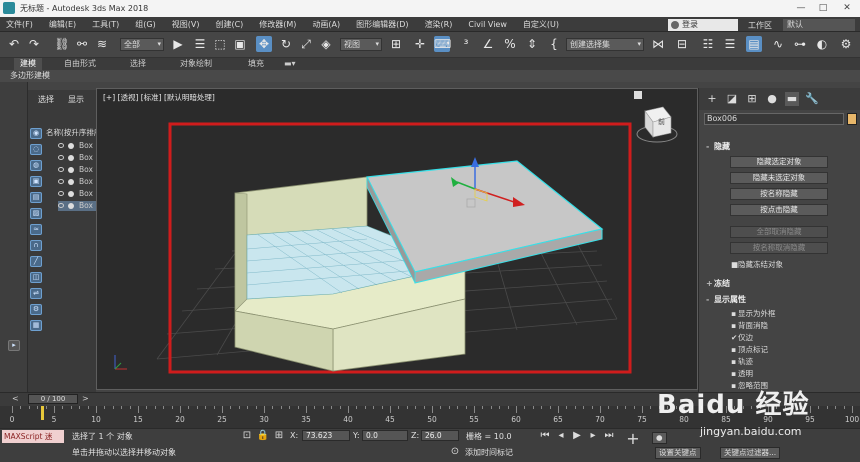  I want to click on ribbon-tab-populate: 填充, so click(256, 64).